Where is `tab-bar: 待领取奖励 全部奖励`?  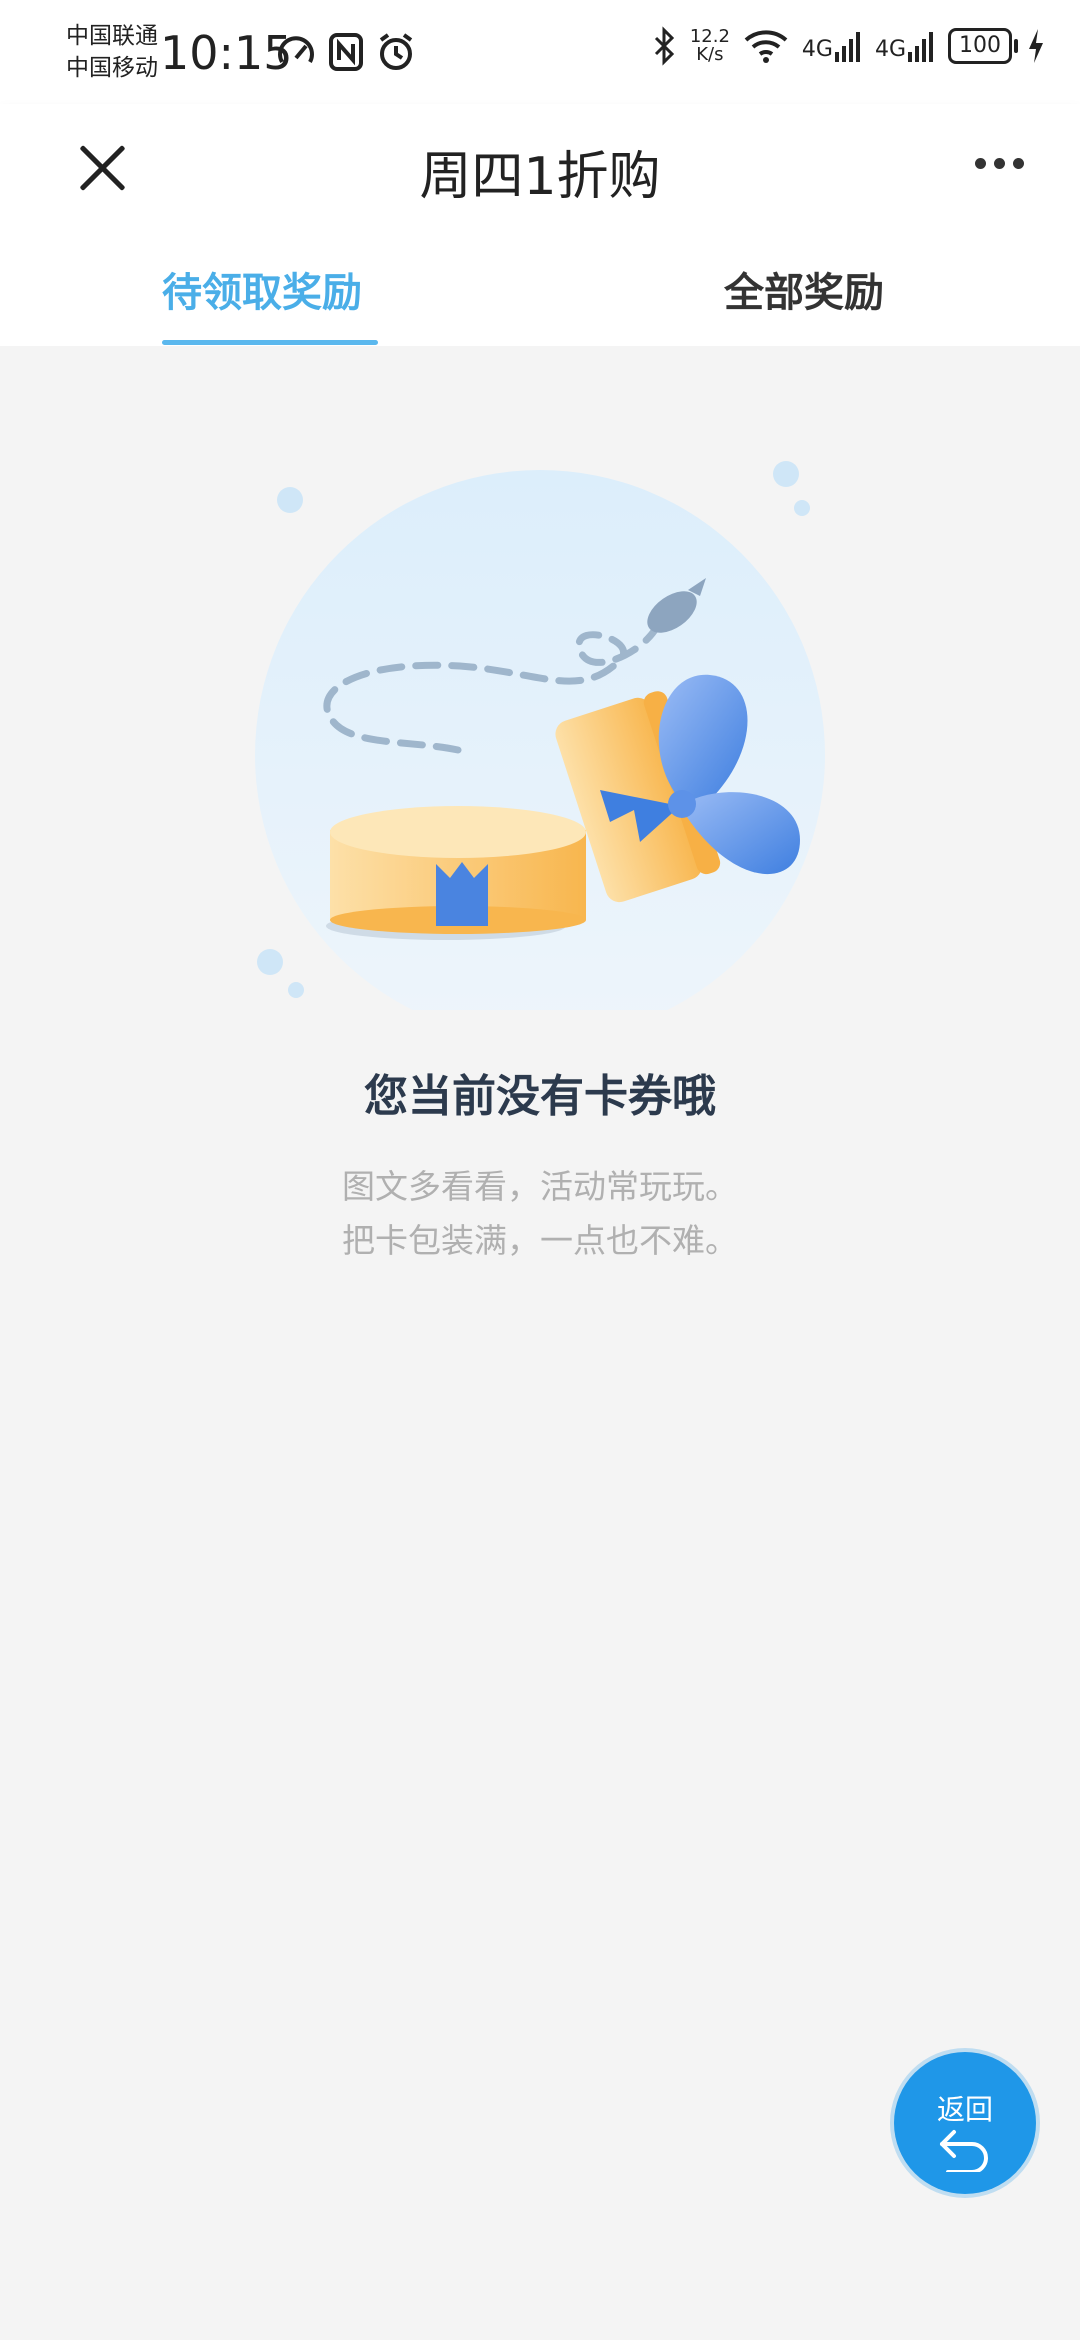 tab-bar: 待领取奖励 全部奖励 is located at coordinates (540, 288).